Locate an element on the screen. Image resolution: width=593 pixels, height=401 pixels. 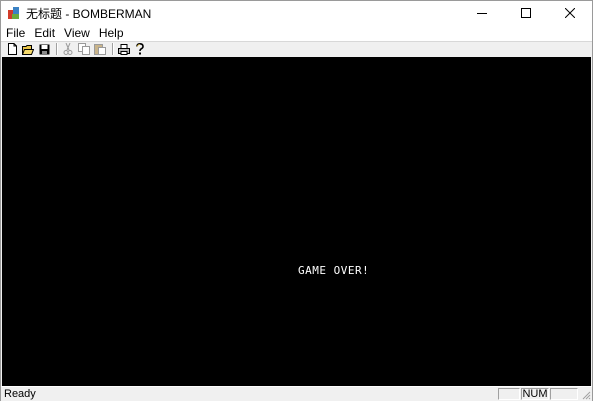
status-pane-caps is located at coordinates (509, 394).